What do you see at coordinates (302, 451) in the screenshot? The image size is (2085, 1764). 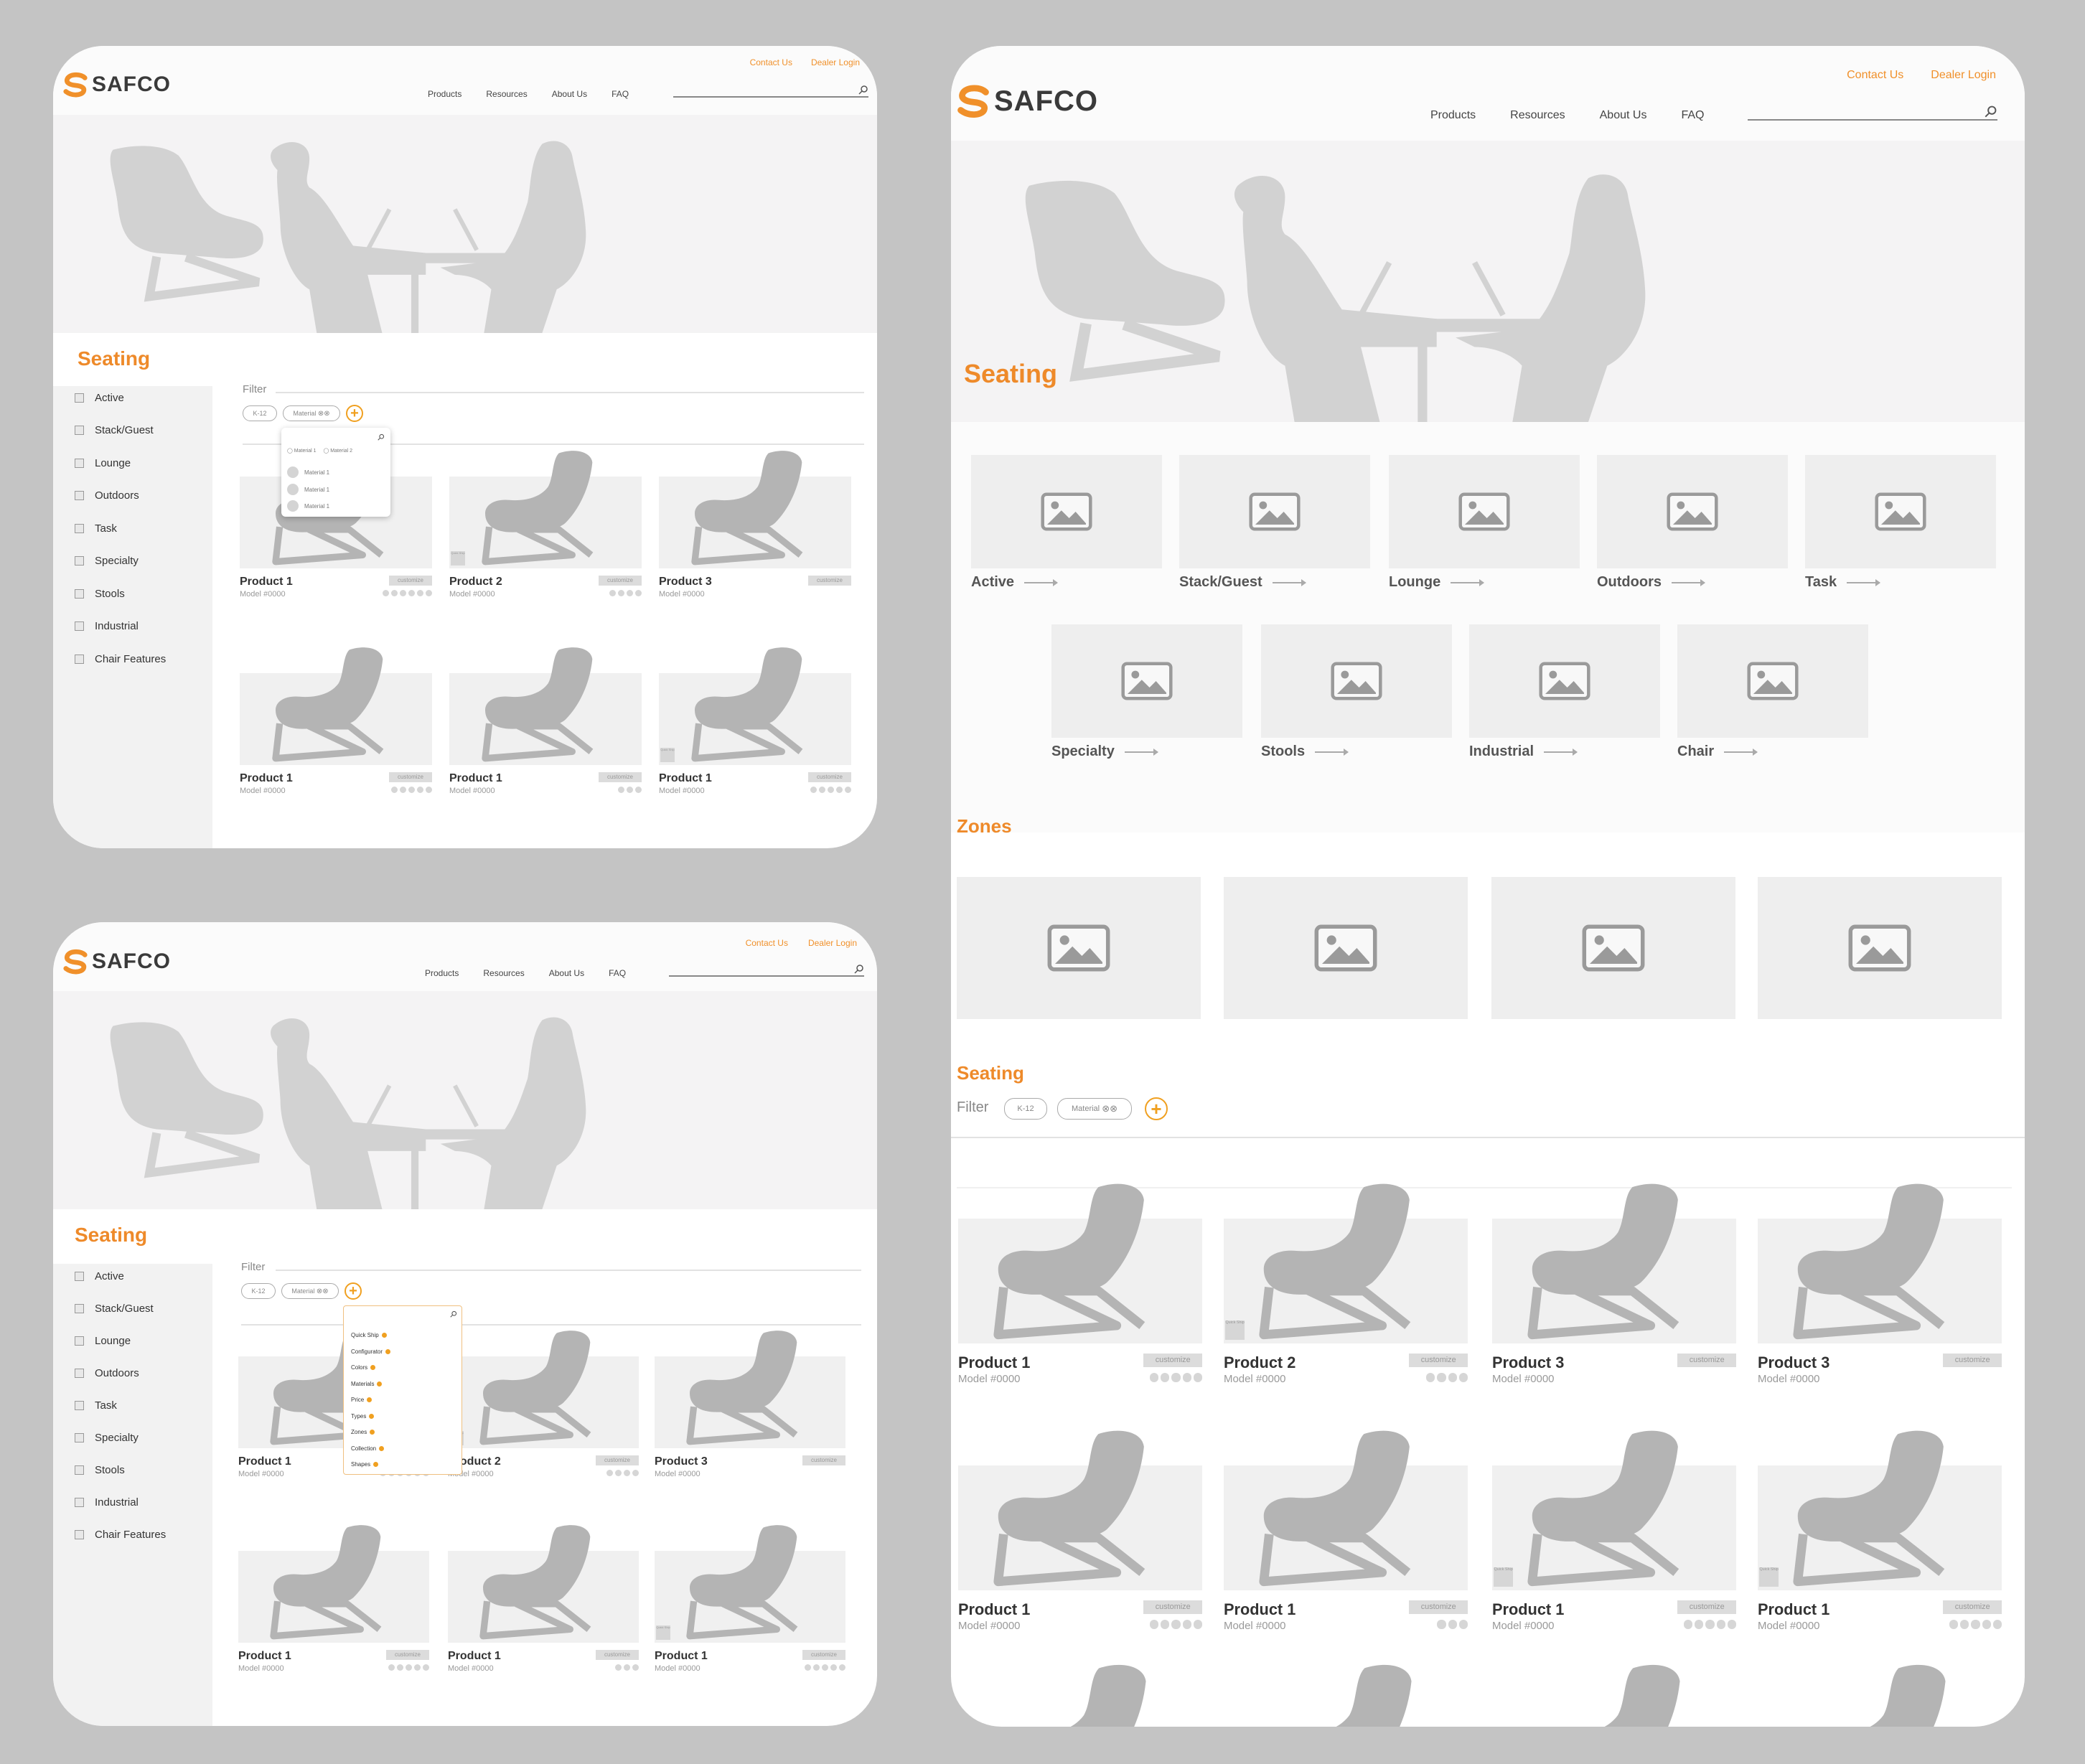 I see `material-tab-1: ◯ Material 1` at bounding box center [302, 451].